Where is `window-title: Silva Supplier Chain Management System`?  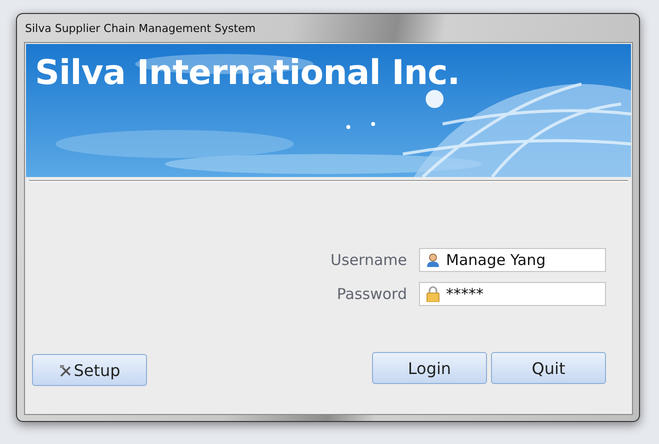 window-title: Silva Supplier Chain Management System is located at coordinates (140, 28).